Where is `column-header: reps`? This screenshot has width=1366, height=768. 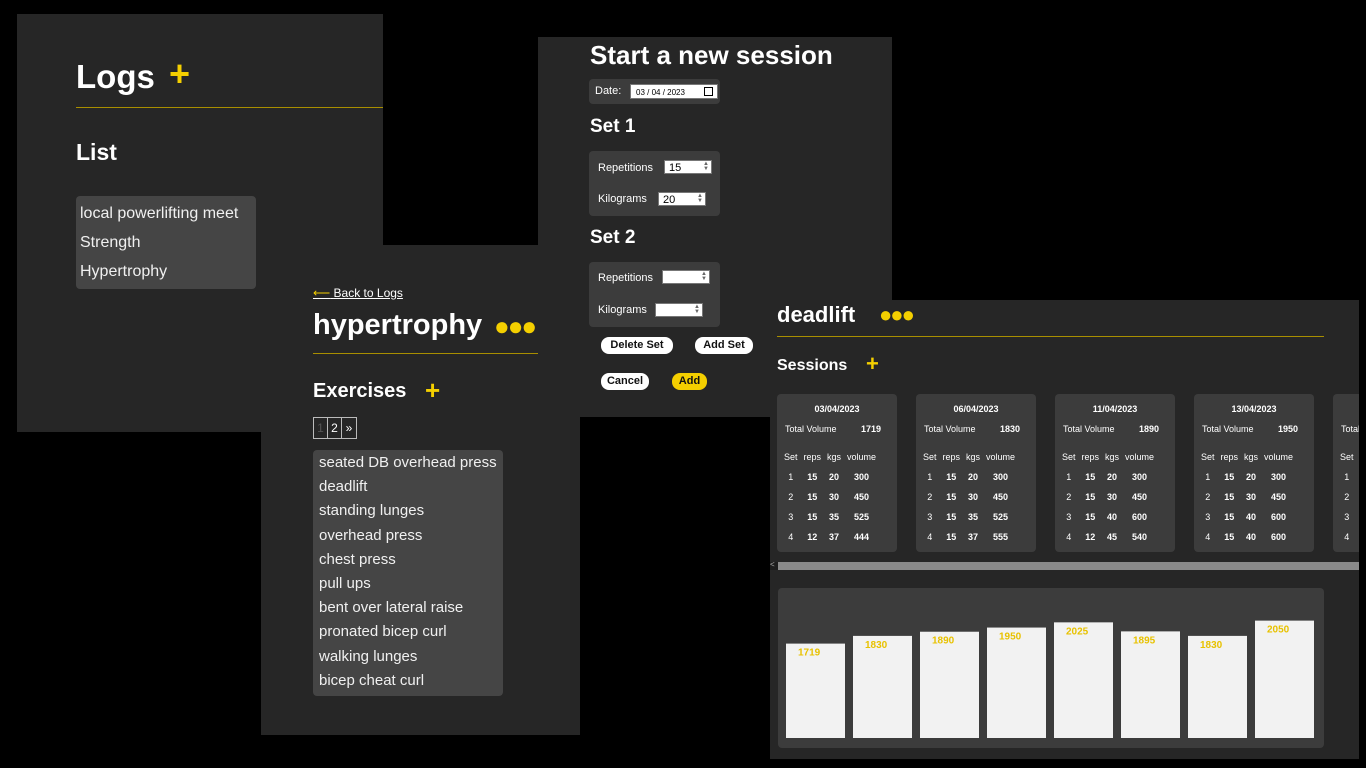 column-header: reps is located at coordinates (812, 457).